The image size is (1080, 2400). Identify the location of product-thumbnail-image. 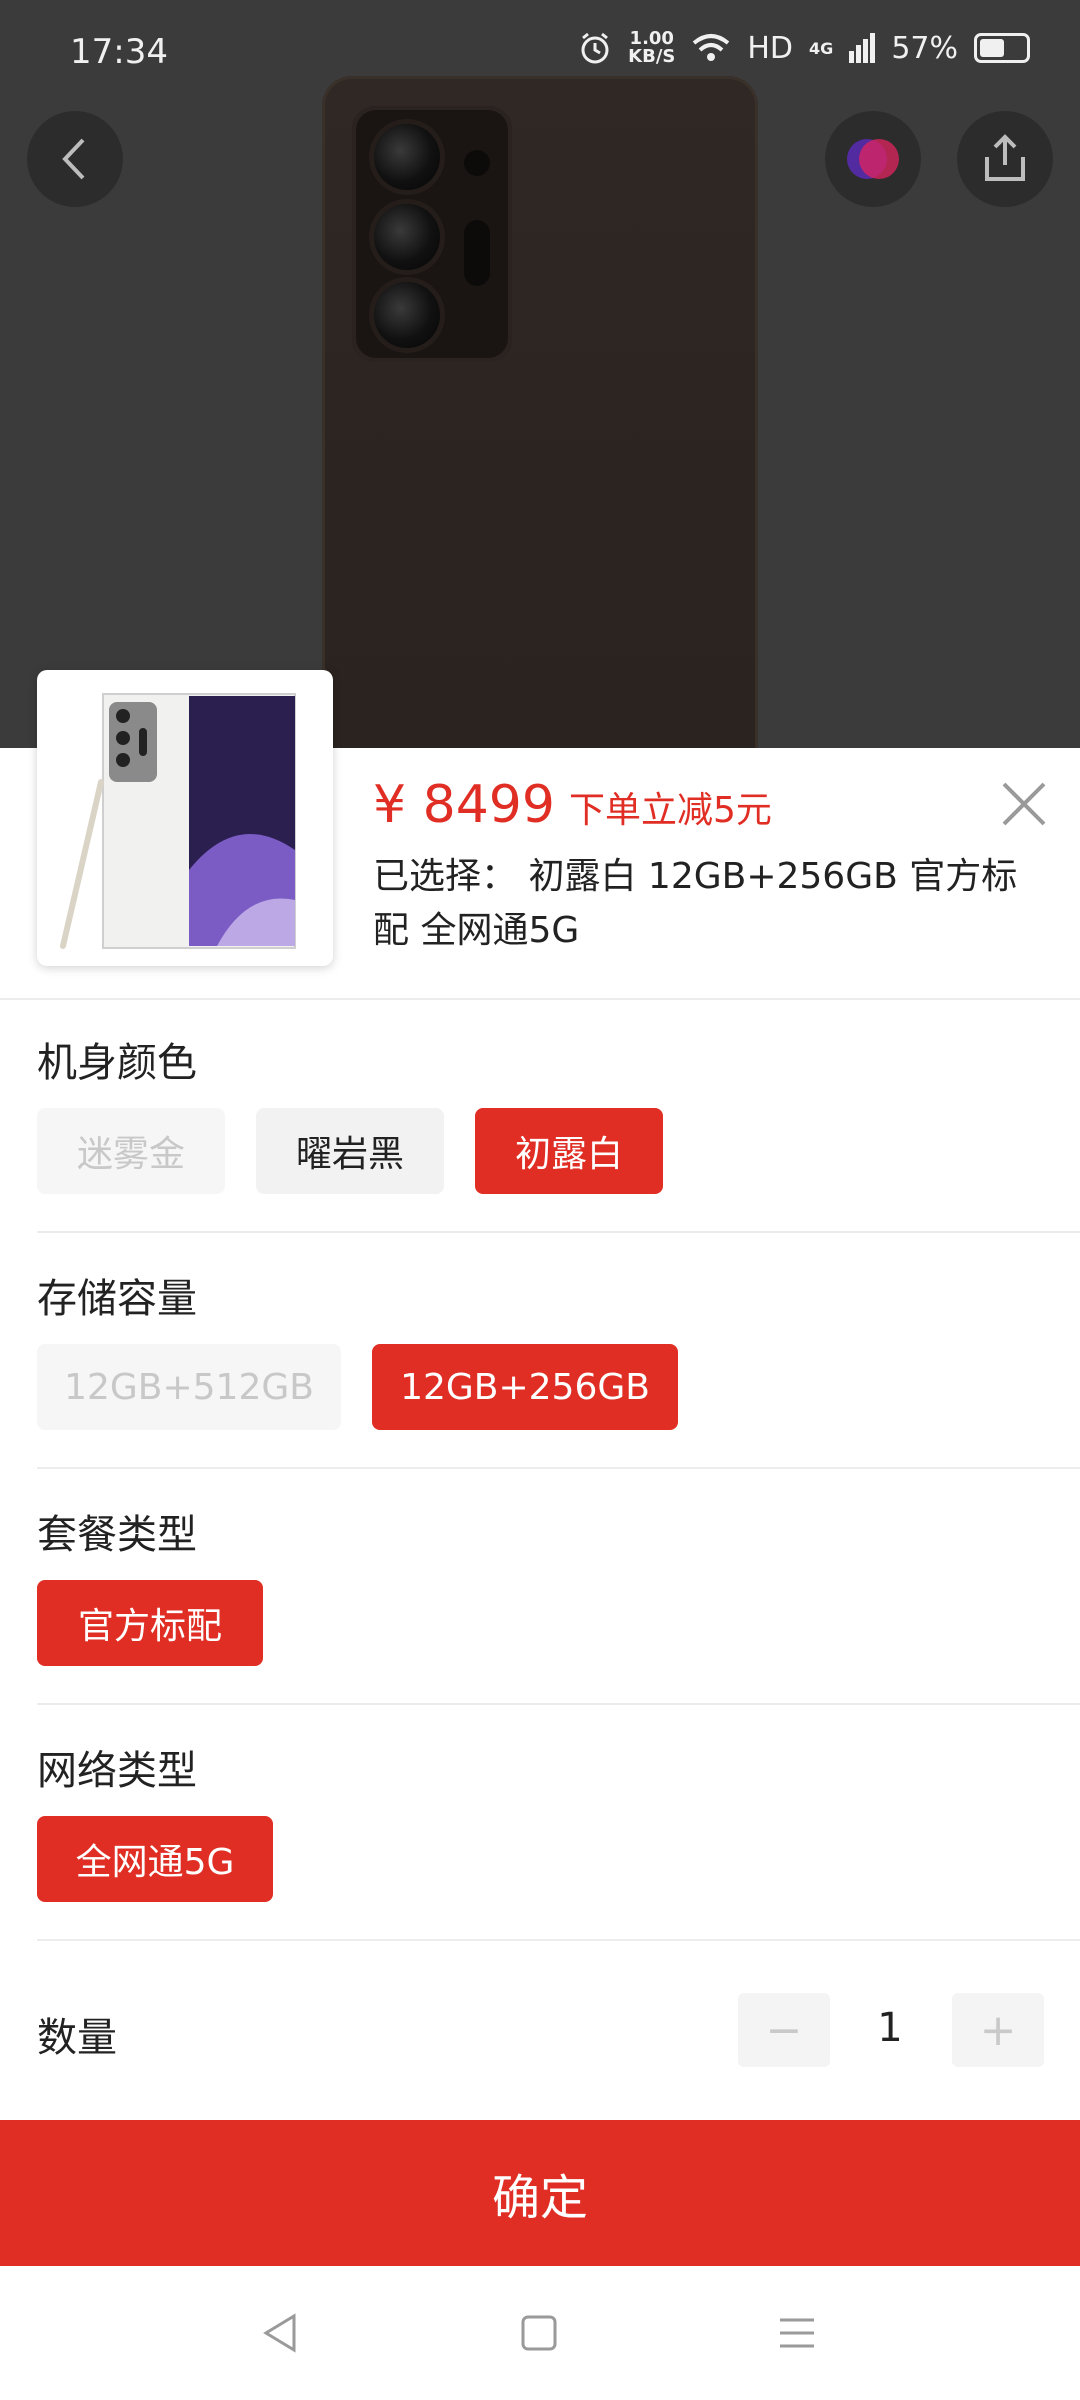
(178, 821).